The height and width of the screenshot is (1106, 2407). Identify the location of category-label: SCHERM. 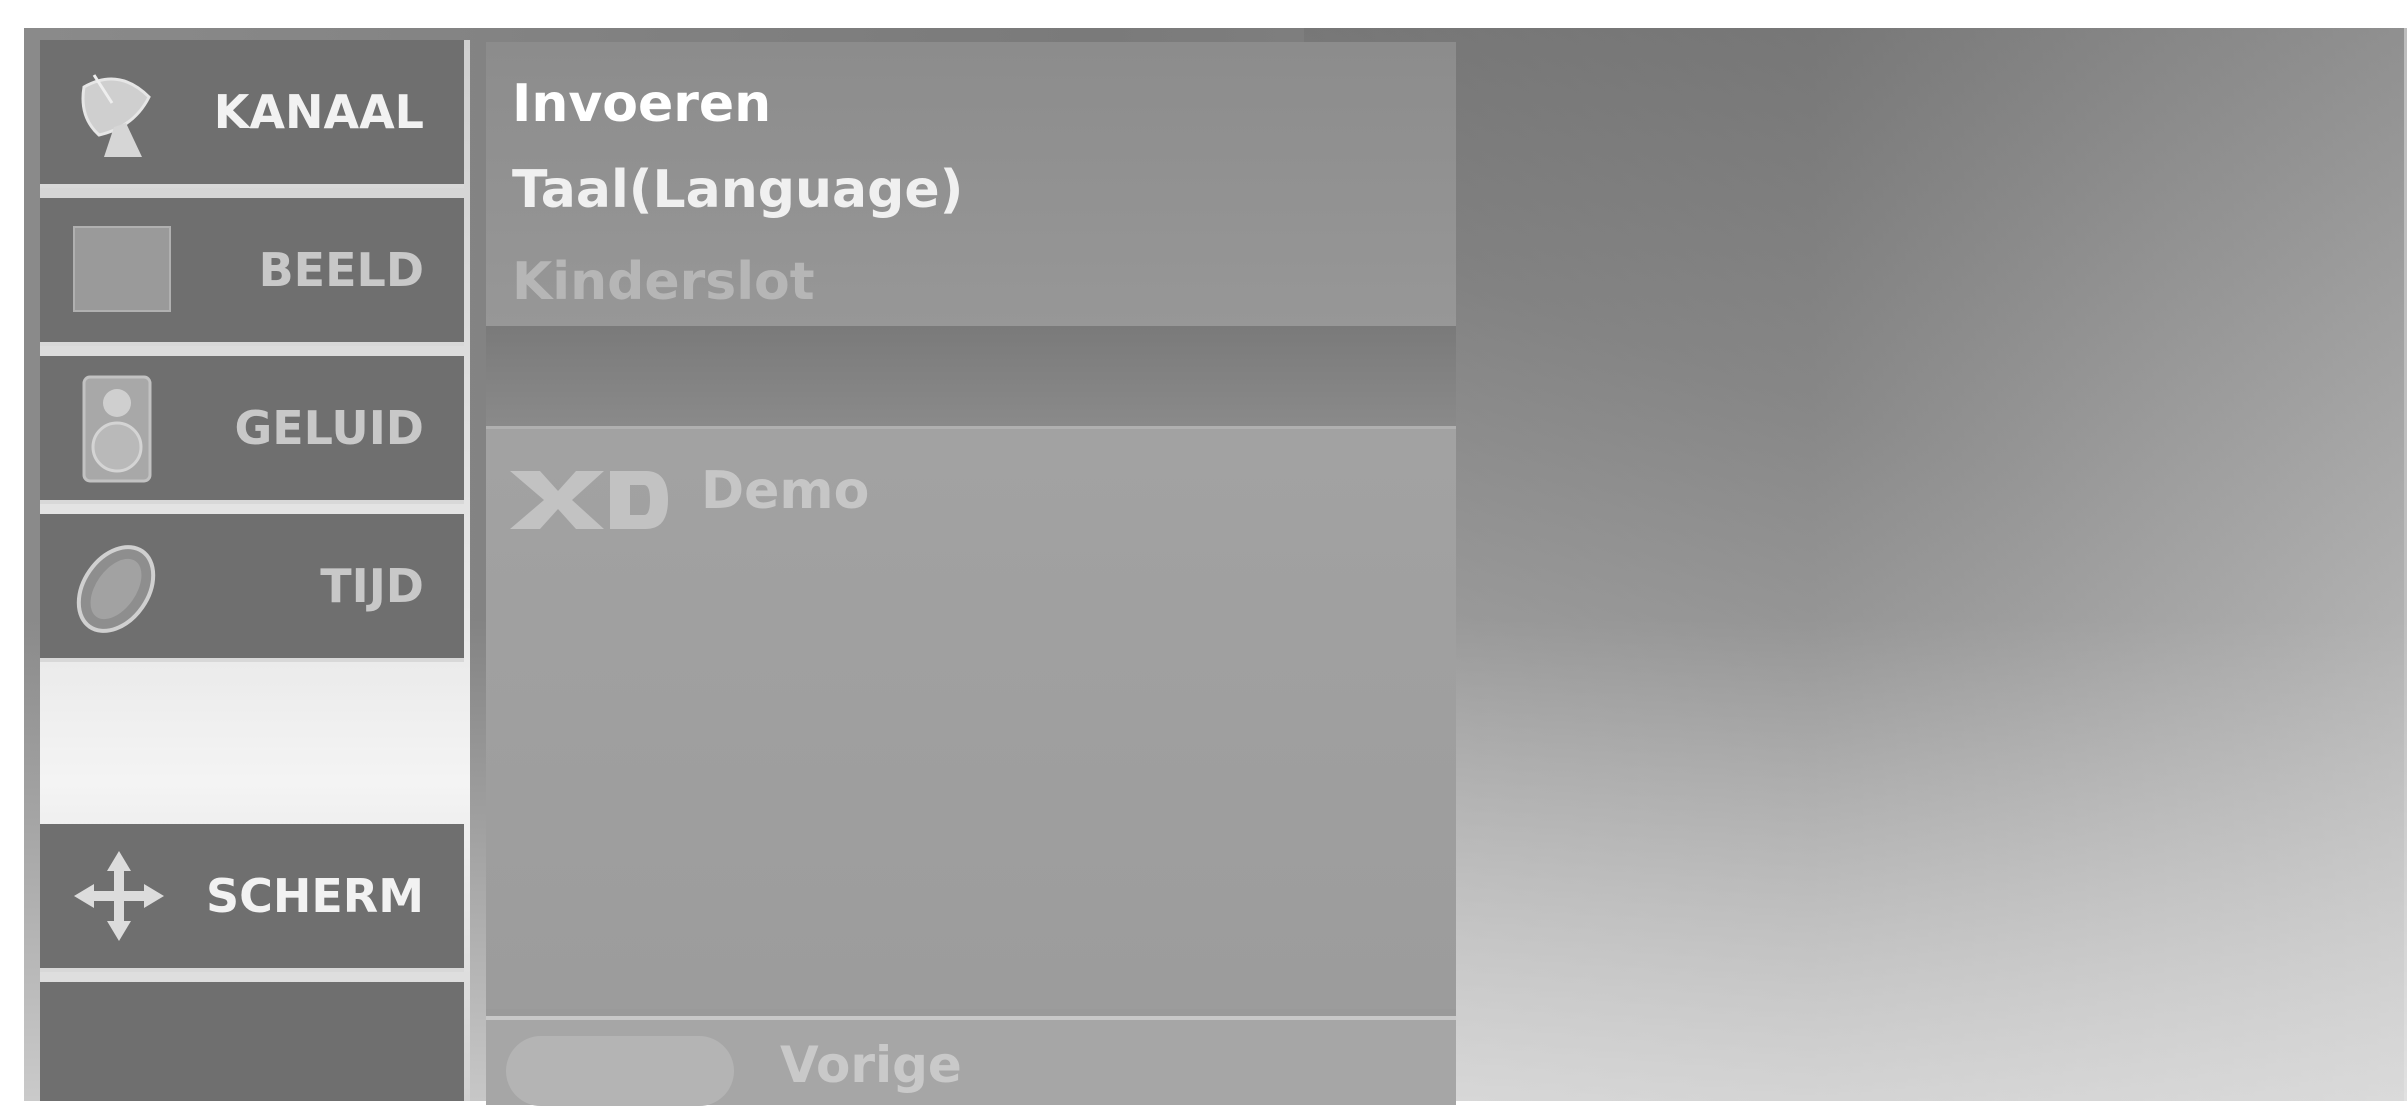
(314, 896).